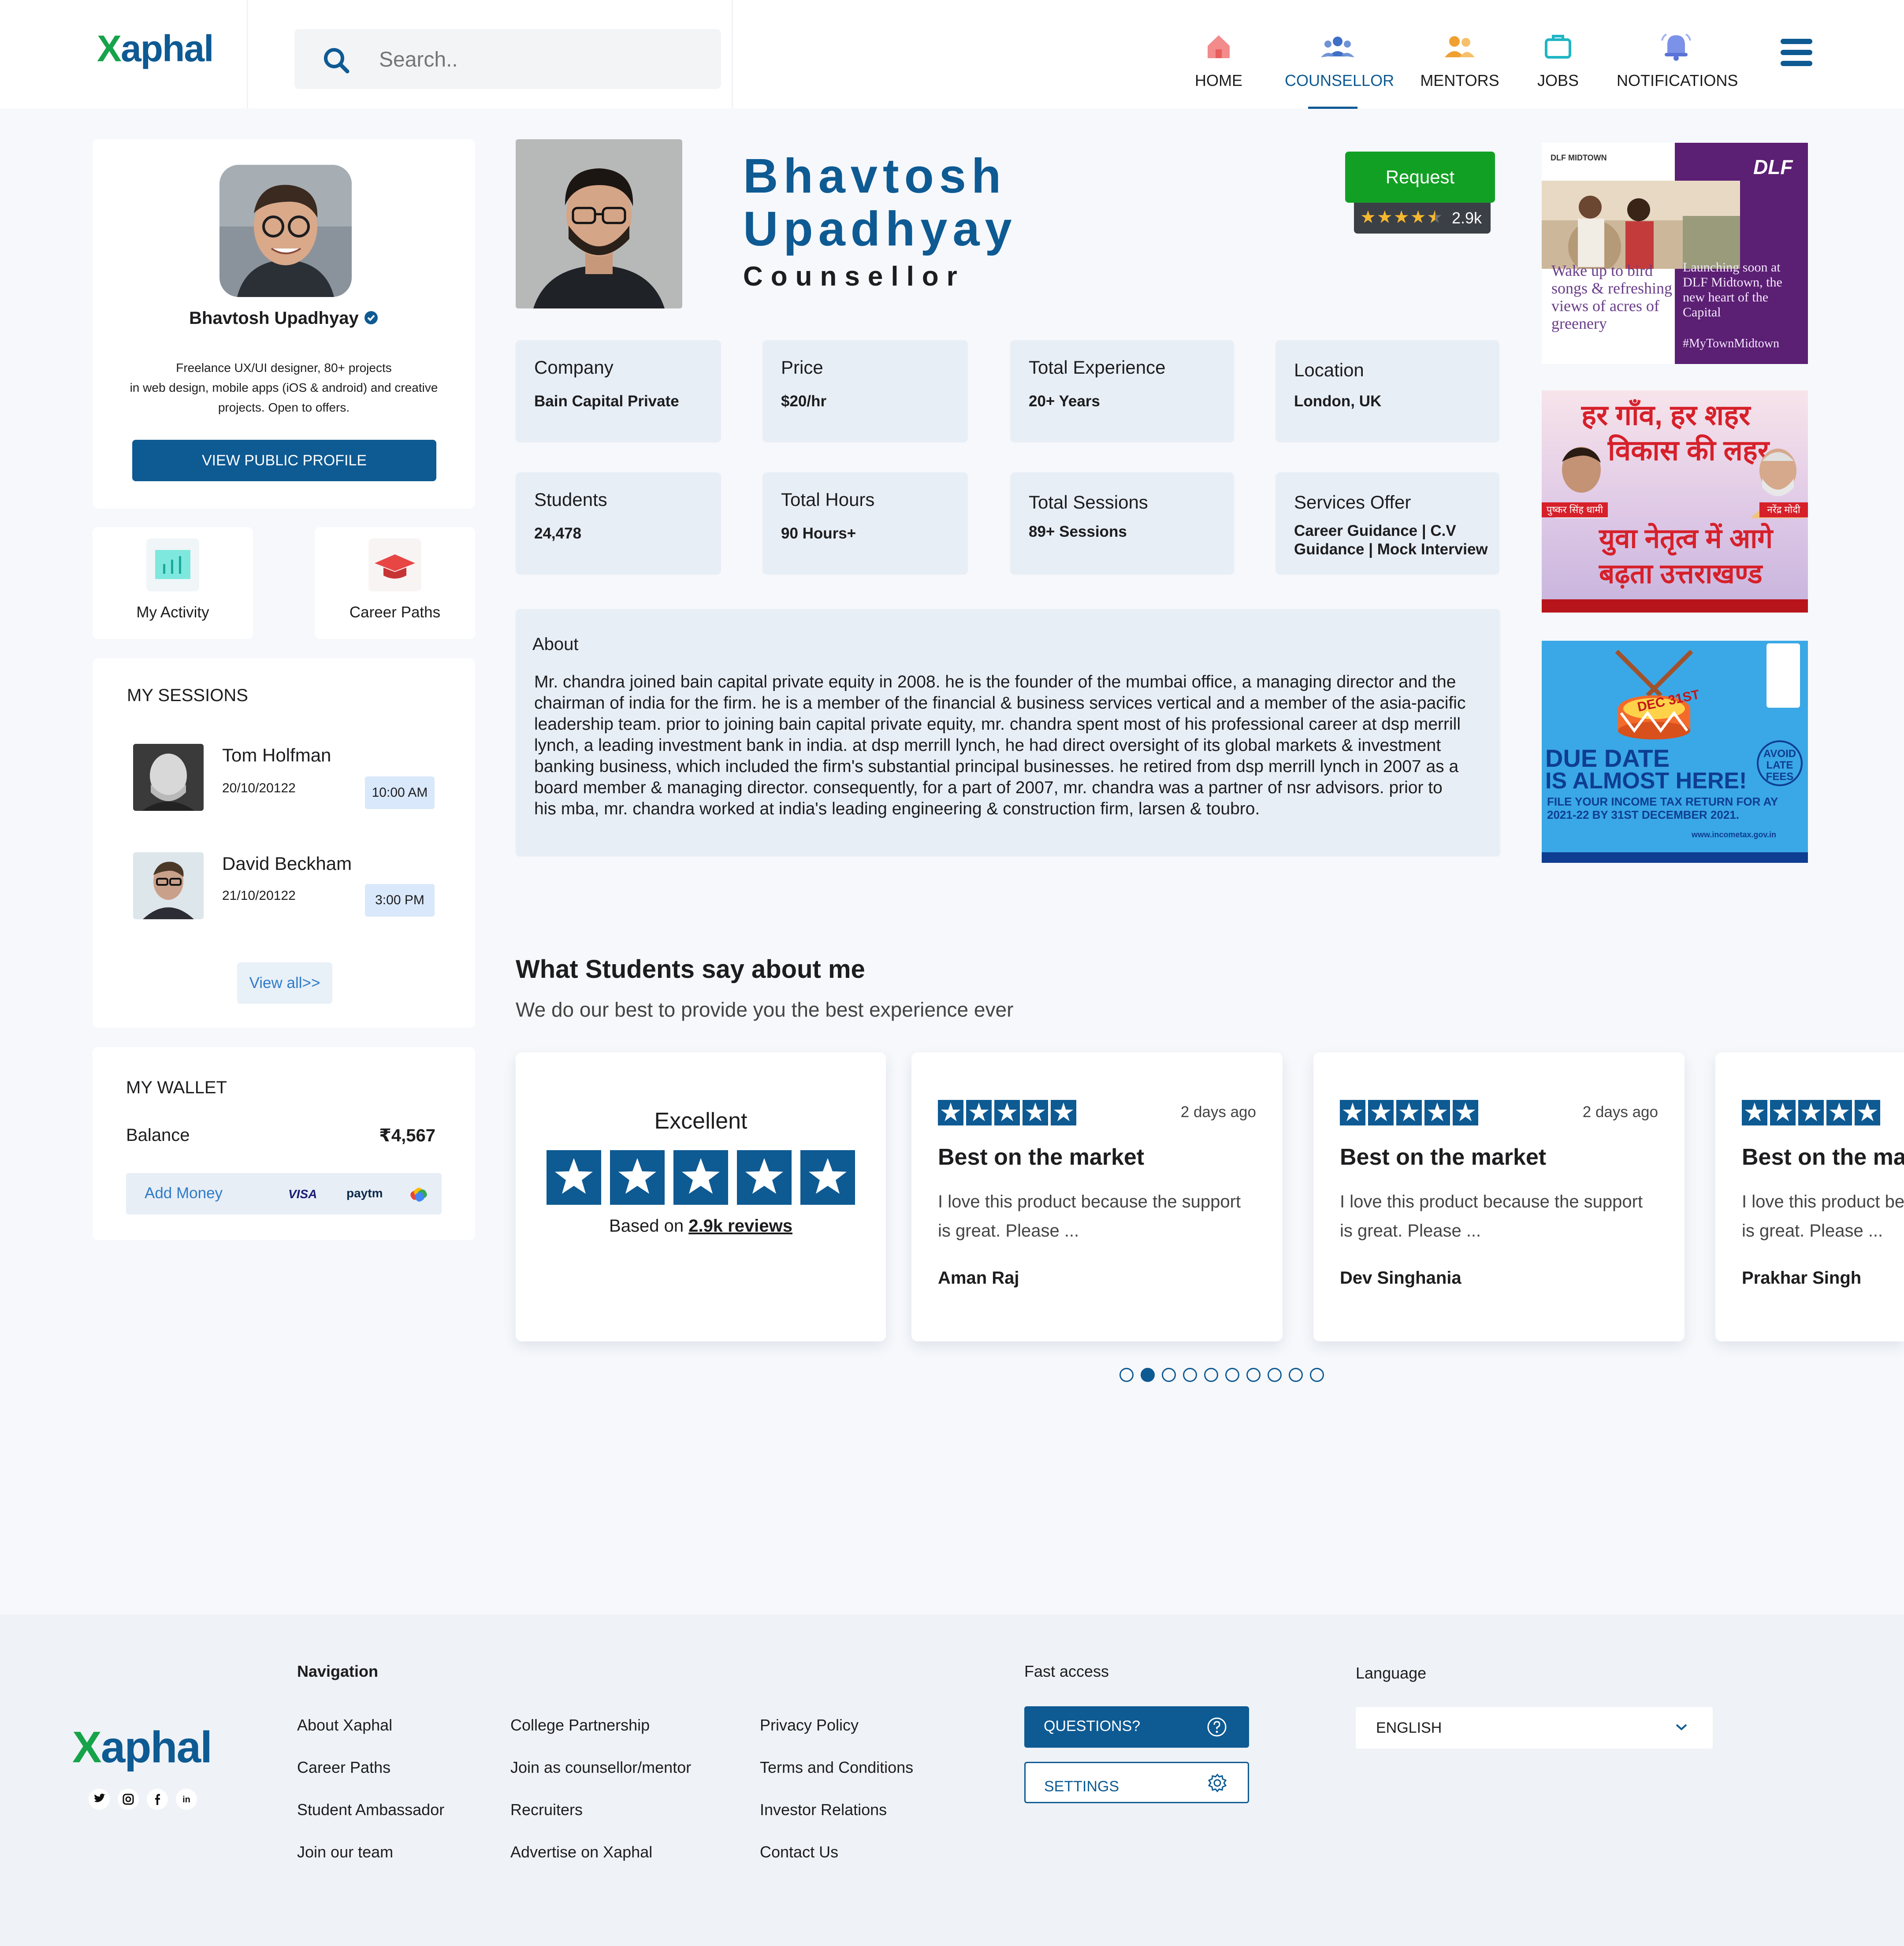 This screenshot has height=1946, width=1904. I want to click on linkedin-icon: in, so click(186, 1799).